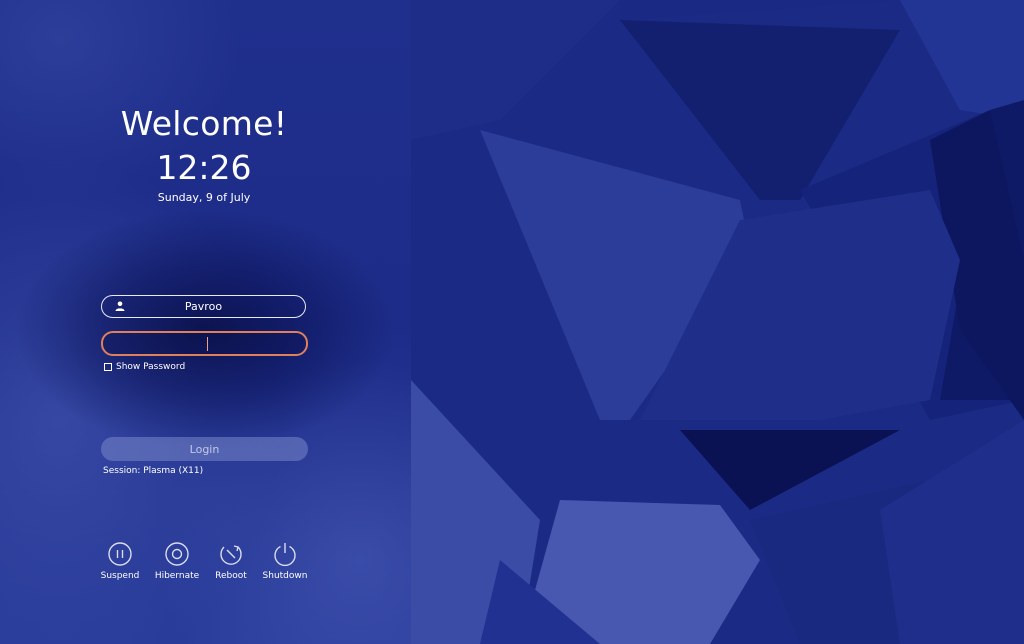 Image resolution: width=1024 pixels, height=644 pixels. I want to click on shutdown-label: Shutdown, so click(285, 576).